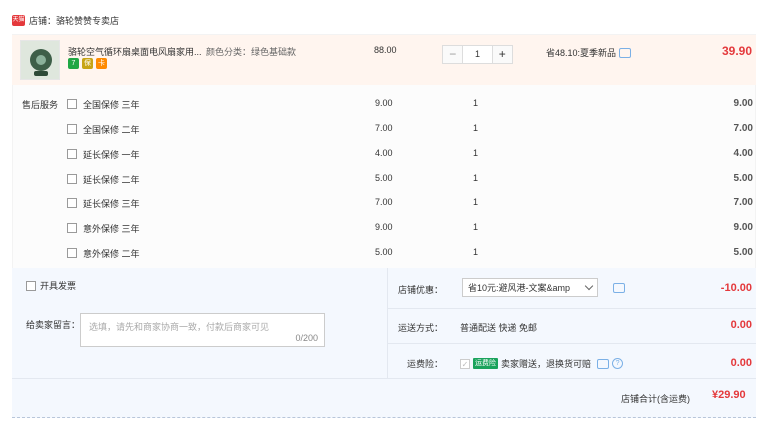 Image resolution: width=775 pixels, height=422 pixels. I want to click on fan-icon, so click(41, 60).